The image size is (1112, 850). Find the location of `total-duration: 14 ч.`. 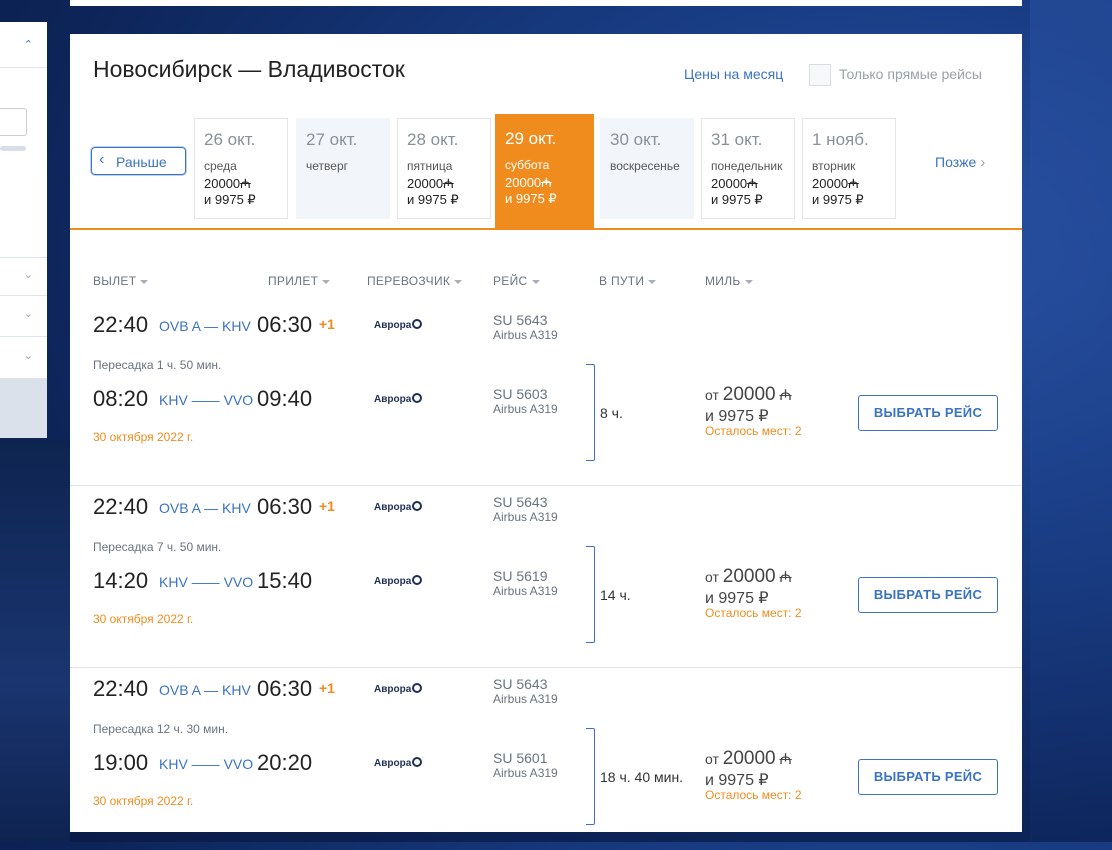

total-duration: 14 ч. is located at coordinates (615, 595).